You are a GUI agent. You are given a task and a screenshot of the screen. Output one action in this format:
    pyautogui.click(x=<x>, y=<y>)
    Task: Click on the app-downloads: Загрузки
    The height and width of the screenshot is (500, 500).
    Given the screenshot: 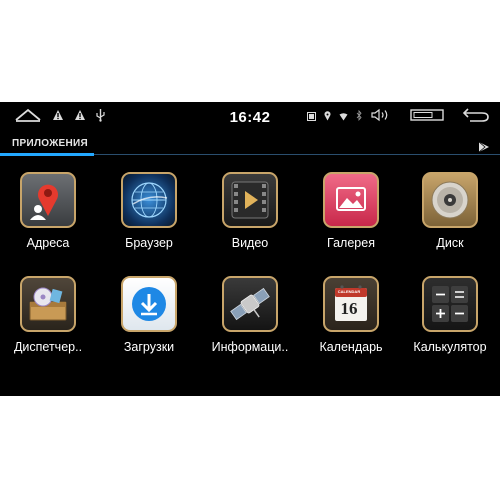 What is the action you would take?
    pyautogui.click(x=149, y=315)
    